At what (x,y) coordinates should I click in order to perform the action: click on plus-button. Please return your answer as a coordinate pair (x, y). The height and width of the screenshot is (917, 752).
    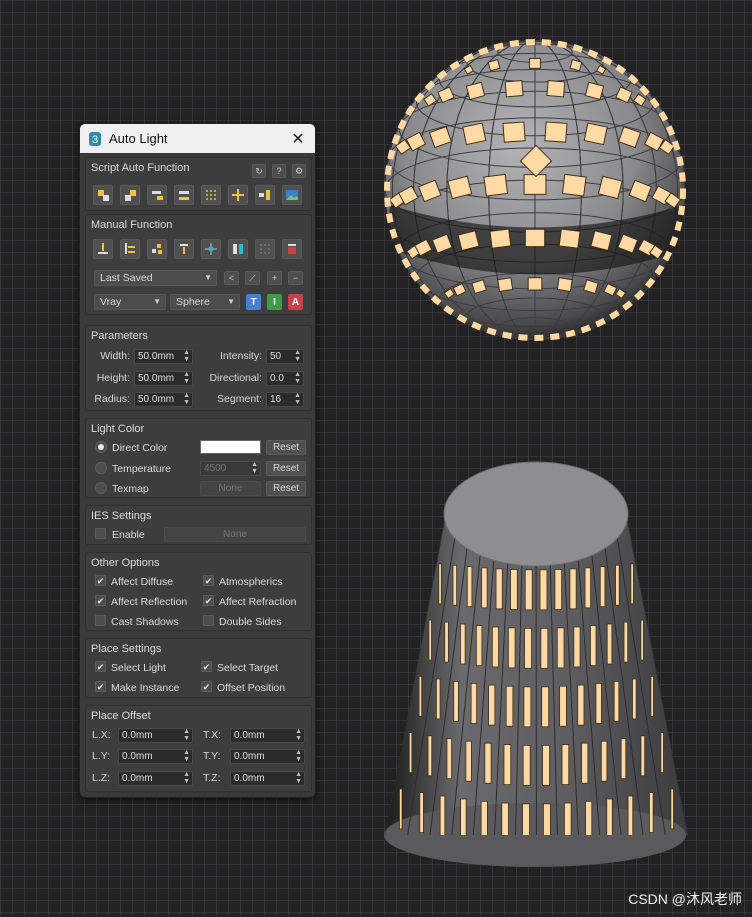
    Looking at the image, I should click on (238, 195).